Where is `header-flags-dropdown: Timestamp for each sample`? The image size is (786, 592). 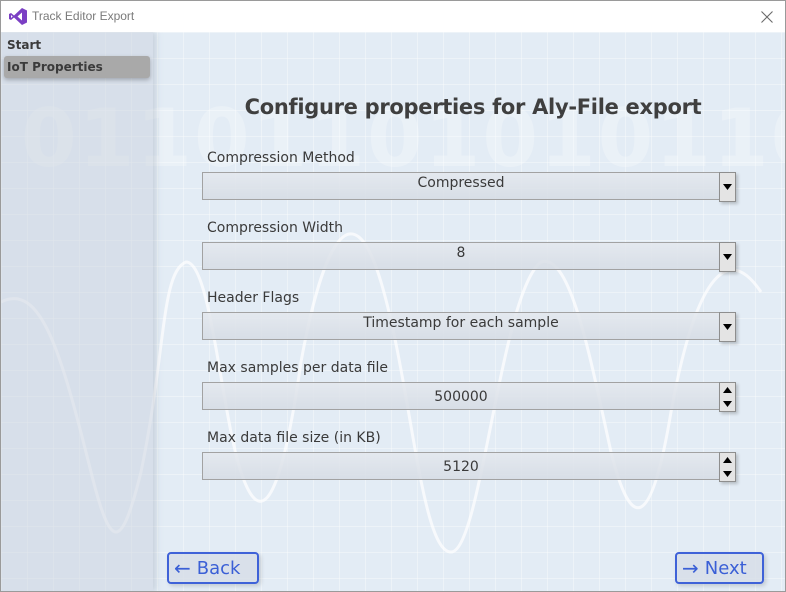
header-flags-dropdown: Timestamp for each sample is located at coordinates (461, 326).